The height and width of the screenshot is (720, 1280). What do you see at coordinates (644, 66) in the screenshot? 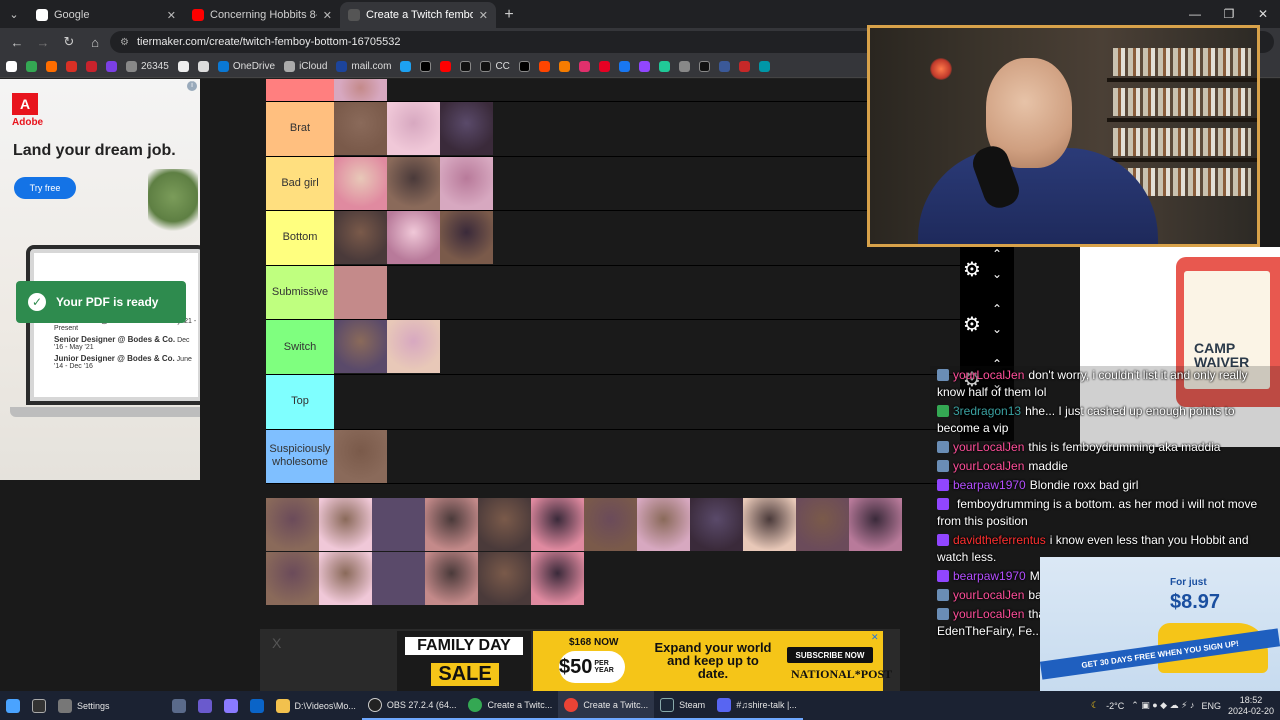
I see `bookmark-twitch` at bounding box center [644, 66].